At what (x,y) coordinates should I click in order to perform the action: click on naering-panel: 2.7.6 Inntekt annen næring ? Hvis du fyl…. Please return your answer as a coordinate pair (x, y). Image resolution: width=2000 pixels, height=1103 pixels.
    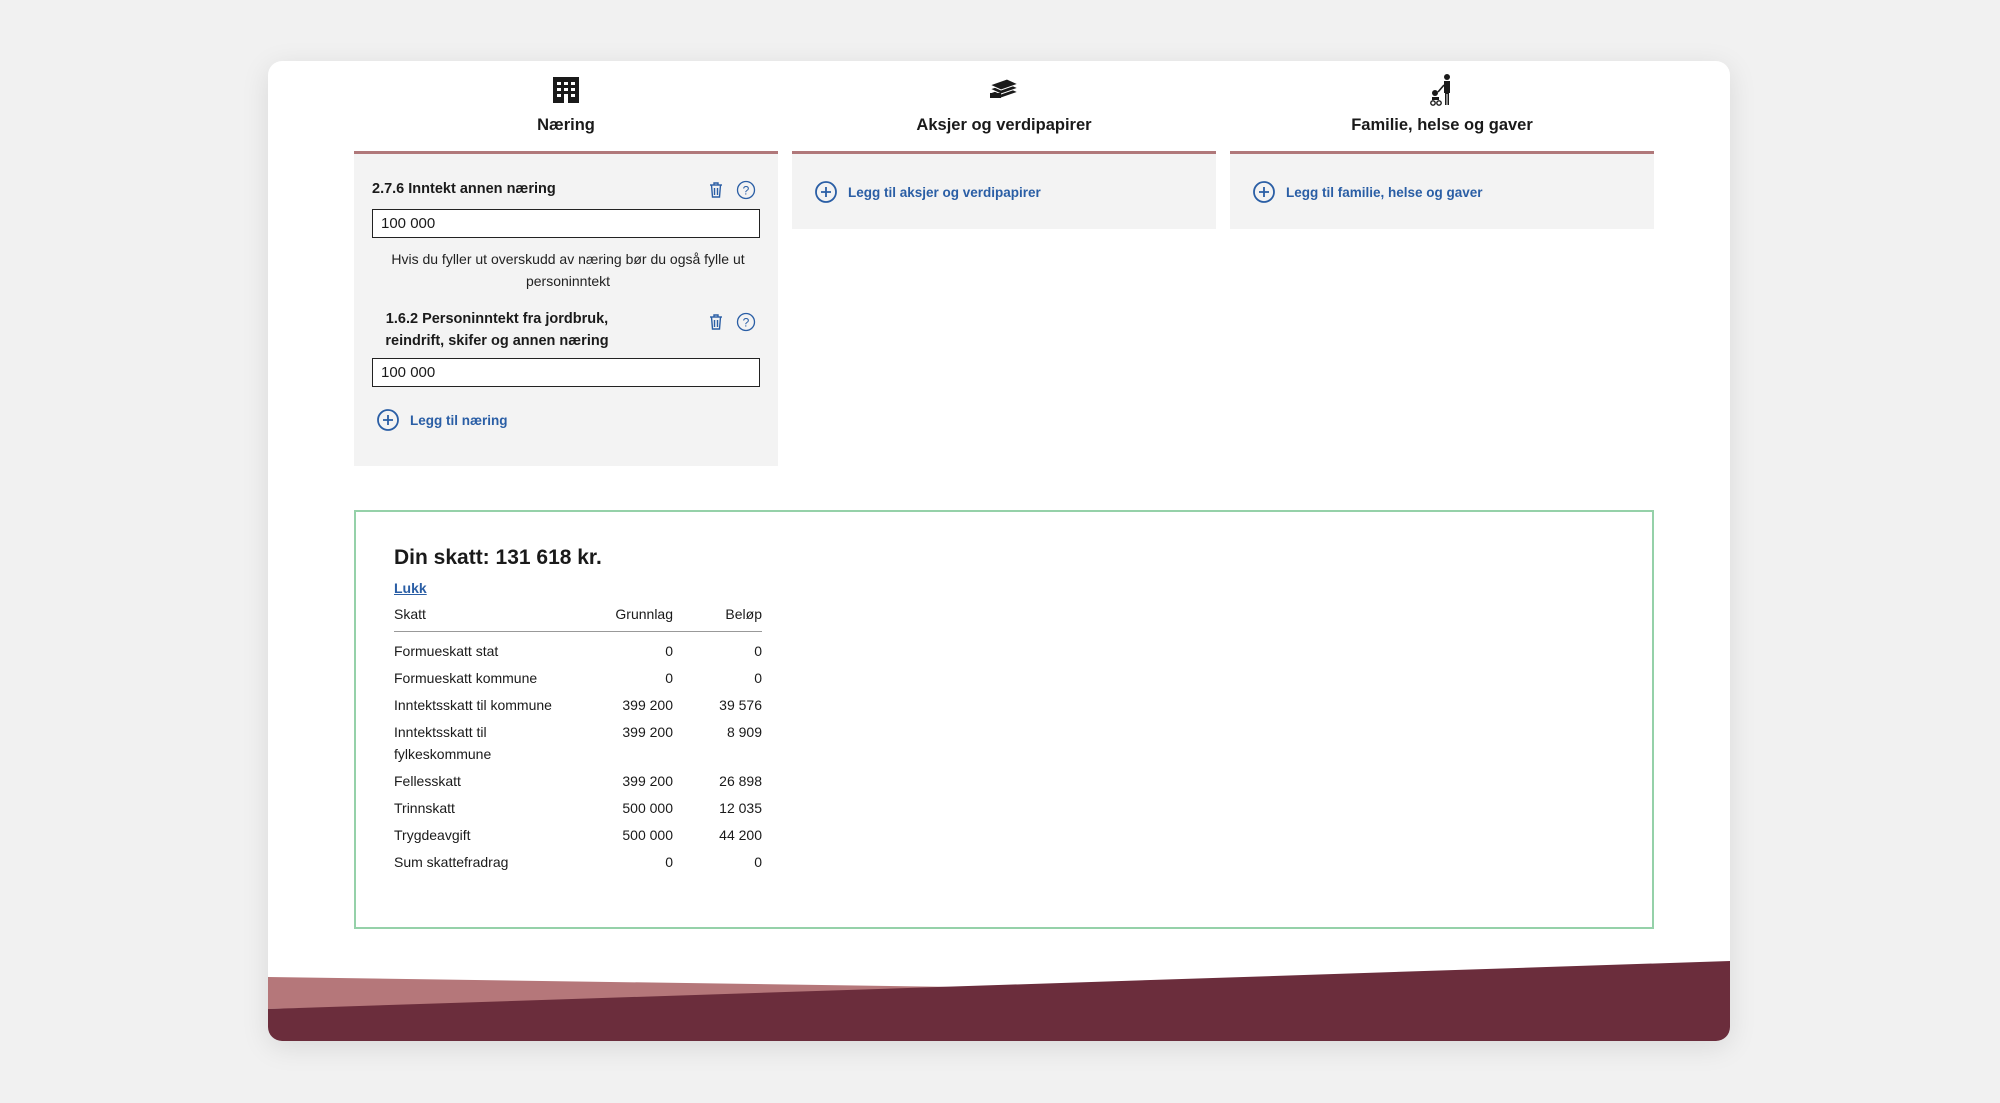
    Looking at the image, I should click on (566, 308).